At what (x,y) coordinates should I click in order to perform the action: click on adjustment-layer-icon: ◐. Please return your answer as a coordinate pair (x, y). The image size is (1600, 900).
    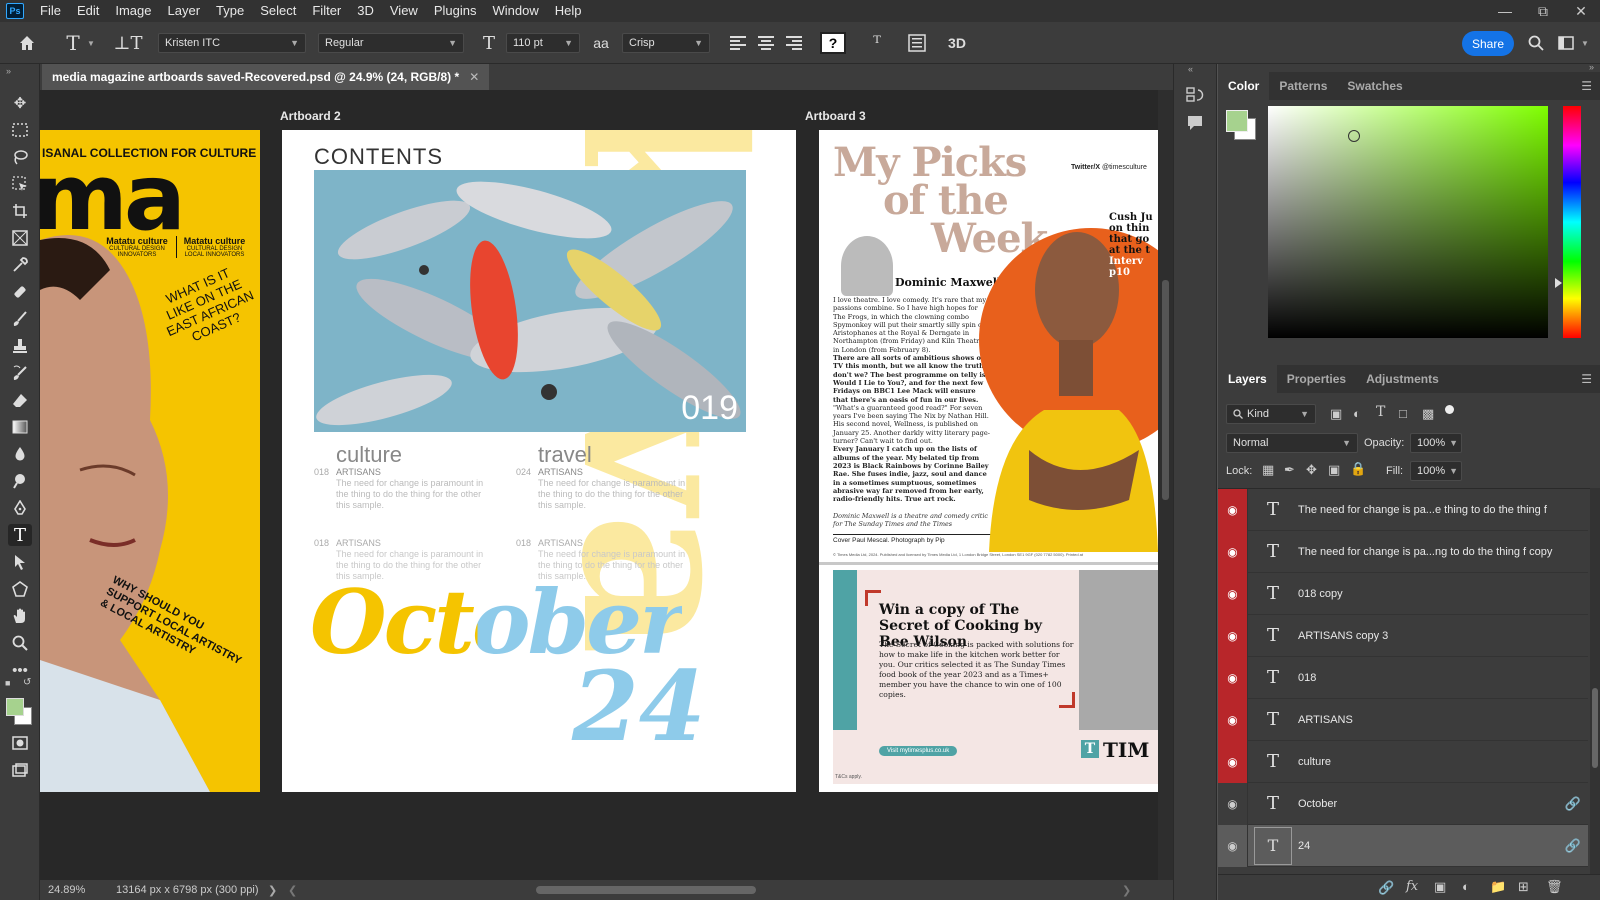
    Looking at the image, I should click on (1466, 886).